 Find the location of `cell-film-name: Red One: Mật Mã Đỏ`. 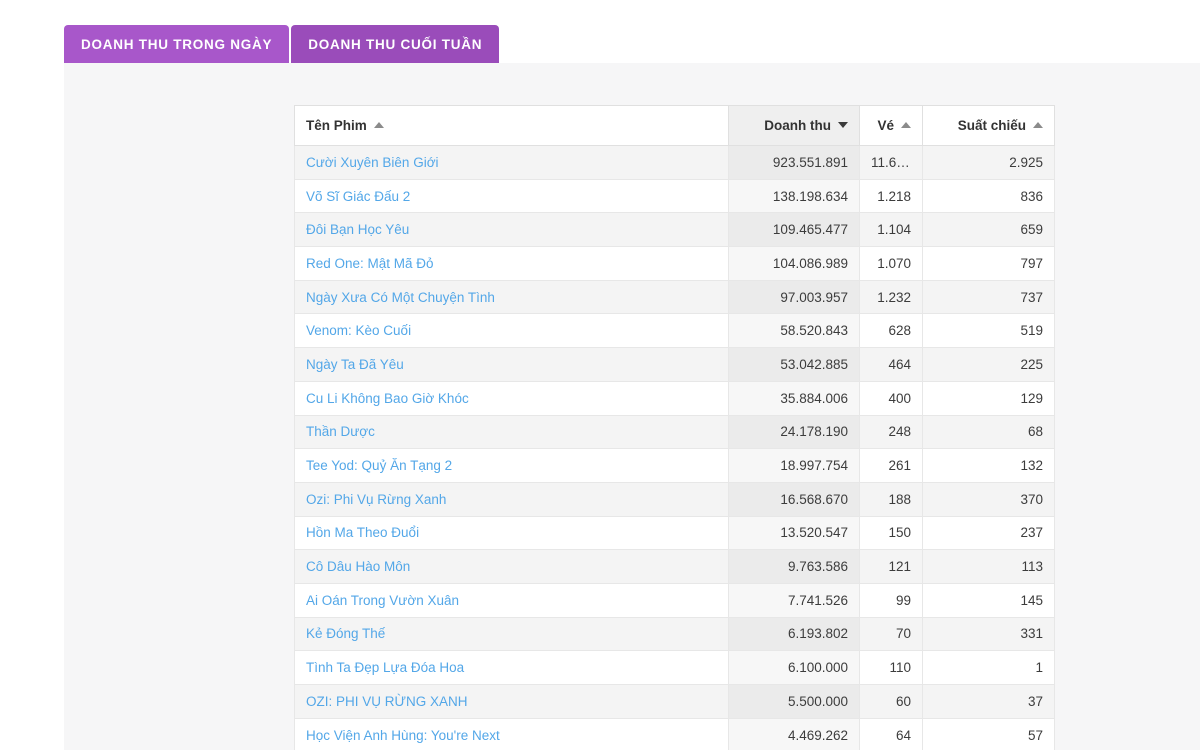

cell-film-name: Red One: Mật Mã Đỏ is located at coordinates (511, 263).